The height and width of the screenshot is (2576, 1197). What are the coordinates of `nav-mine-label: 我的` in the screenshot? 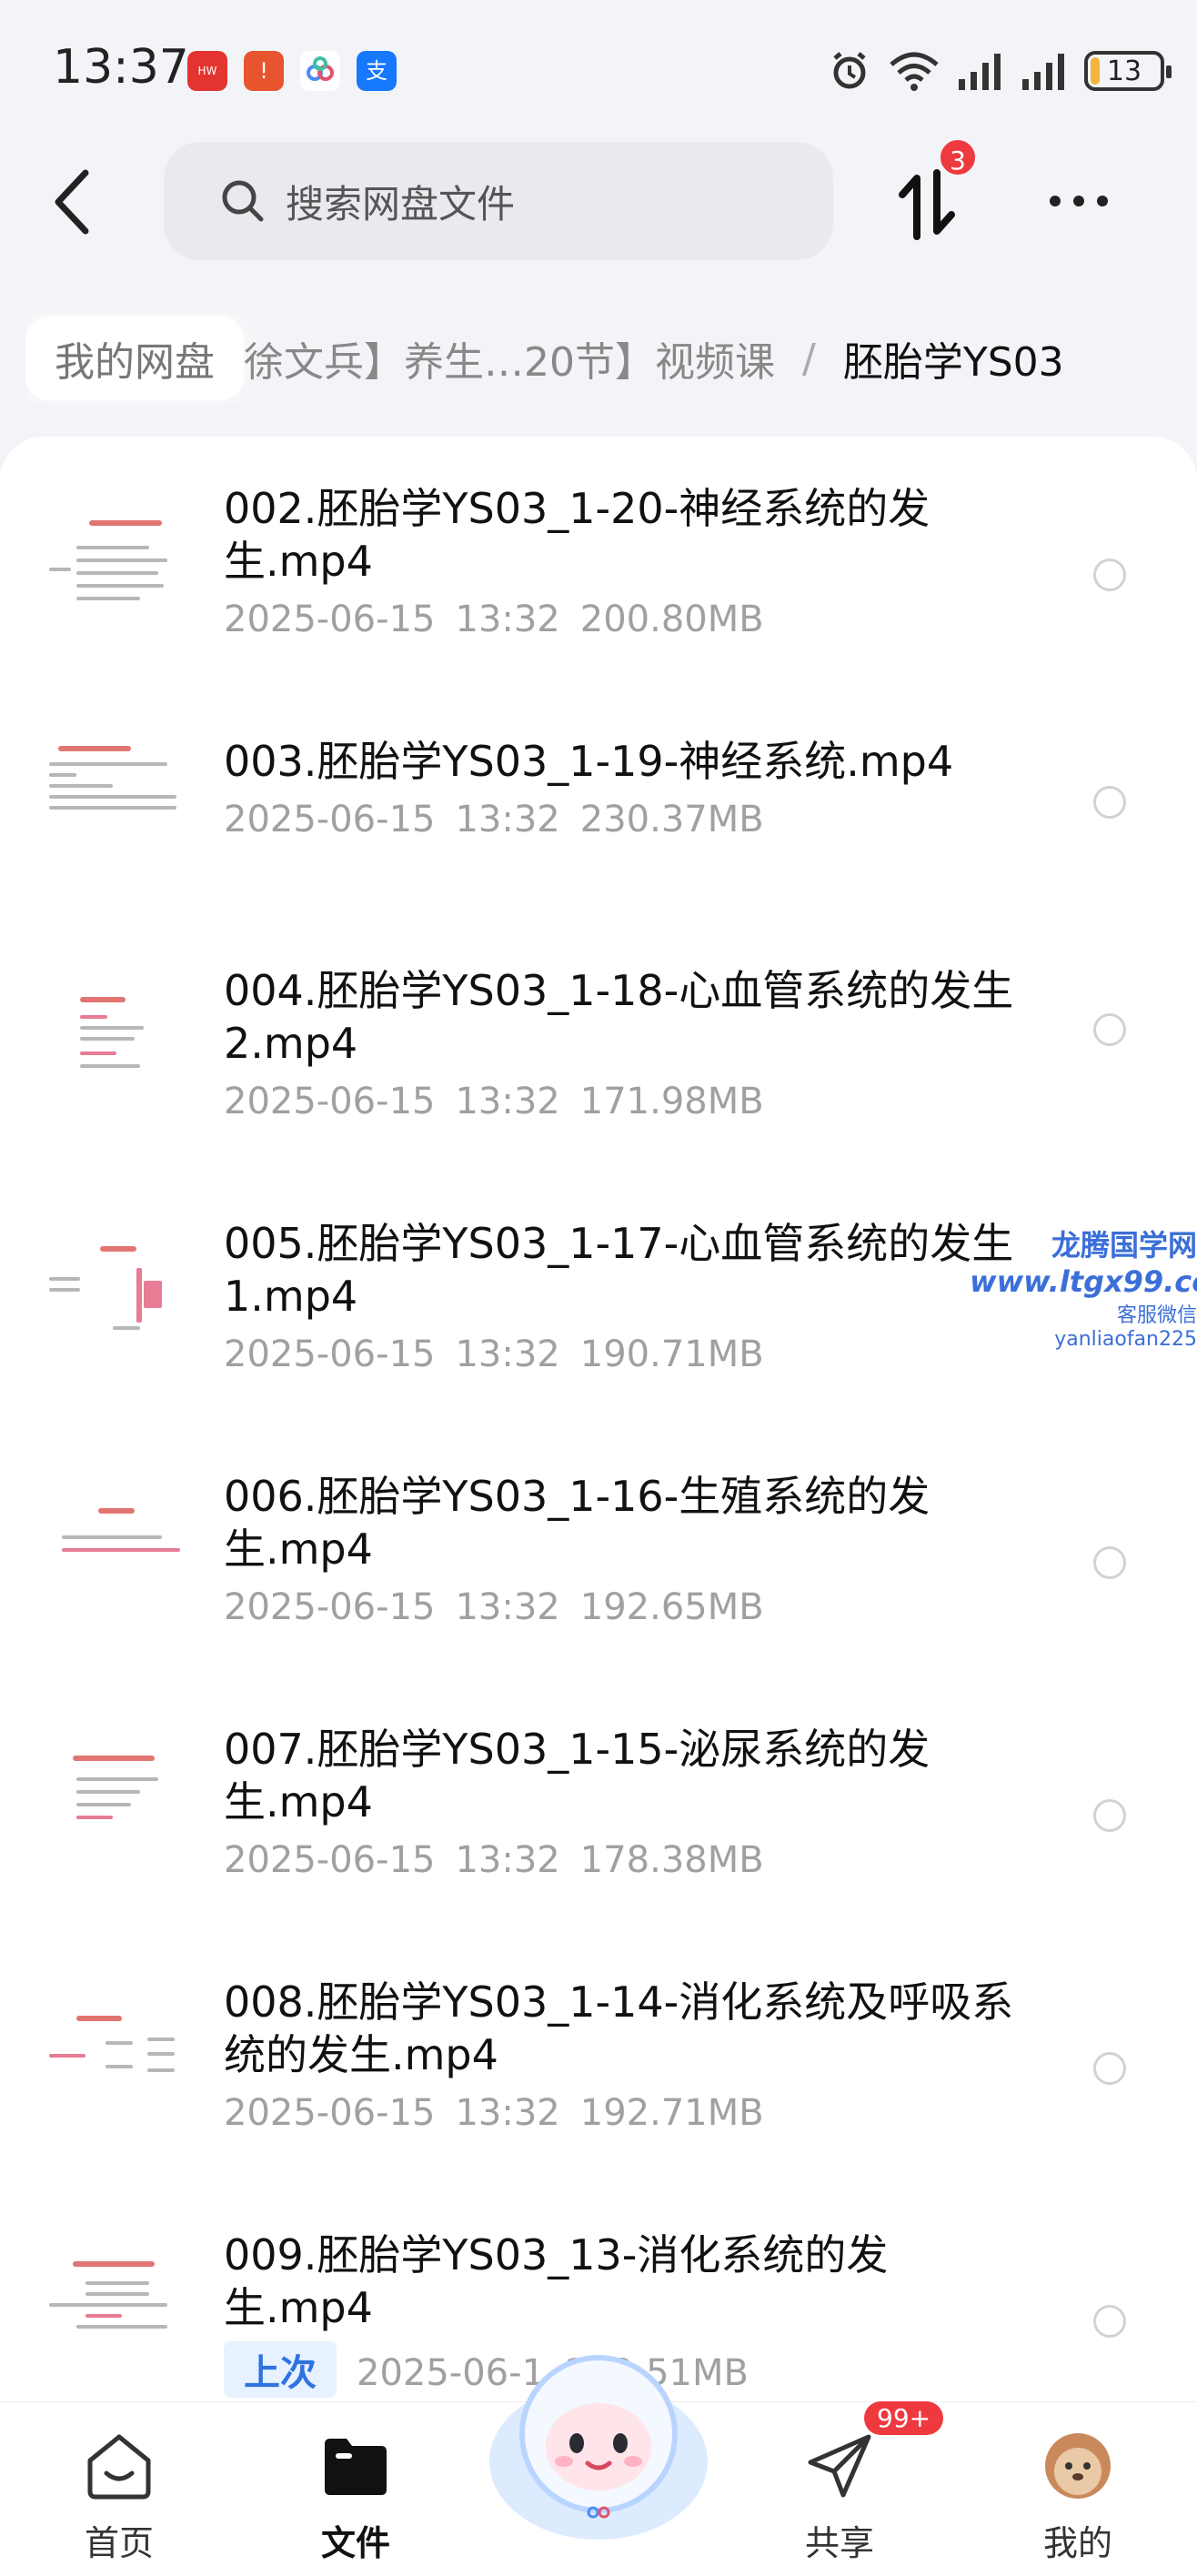 It's located at (1077, 2543).